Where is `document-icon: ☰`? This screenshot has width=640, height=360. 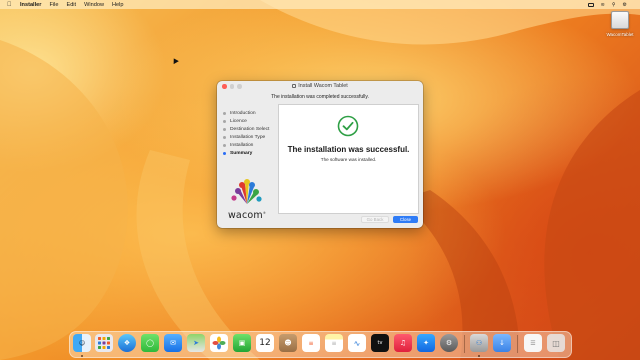 document-icon: ☰ is located at coordinates (533, 343).